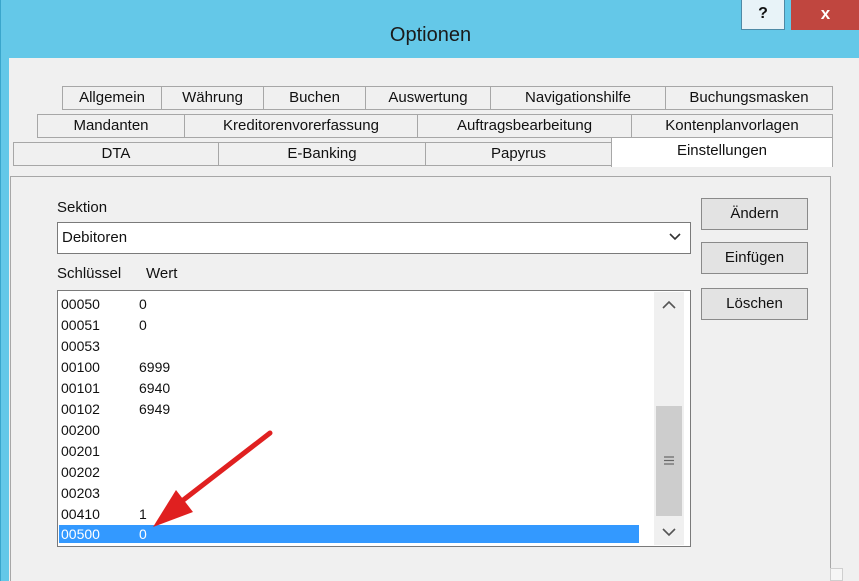 The width and height of the screenshot is (859, 581). What do you see at coordinates (754, 258) in the screenshot?
I see `insert-button: Einfügen` at bounding box center [754, 258].